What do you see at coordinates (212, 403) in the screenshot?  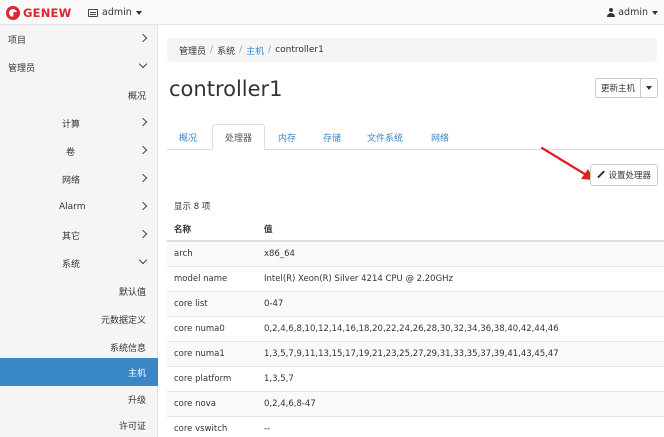 I see `row-name: core nova` at bounding box center [212, 403].